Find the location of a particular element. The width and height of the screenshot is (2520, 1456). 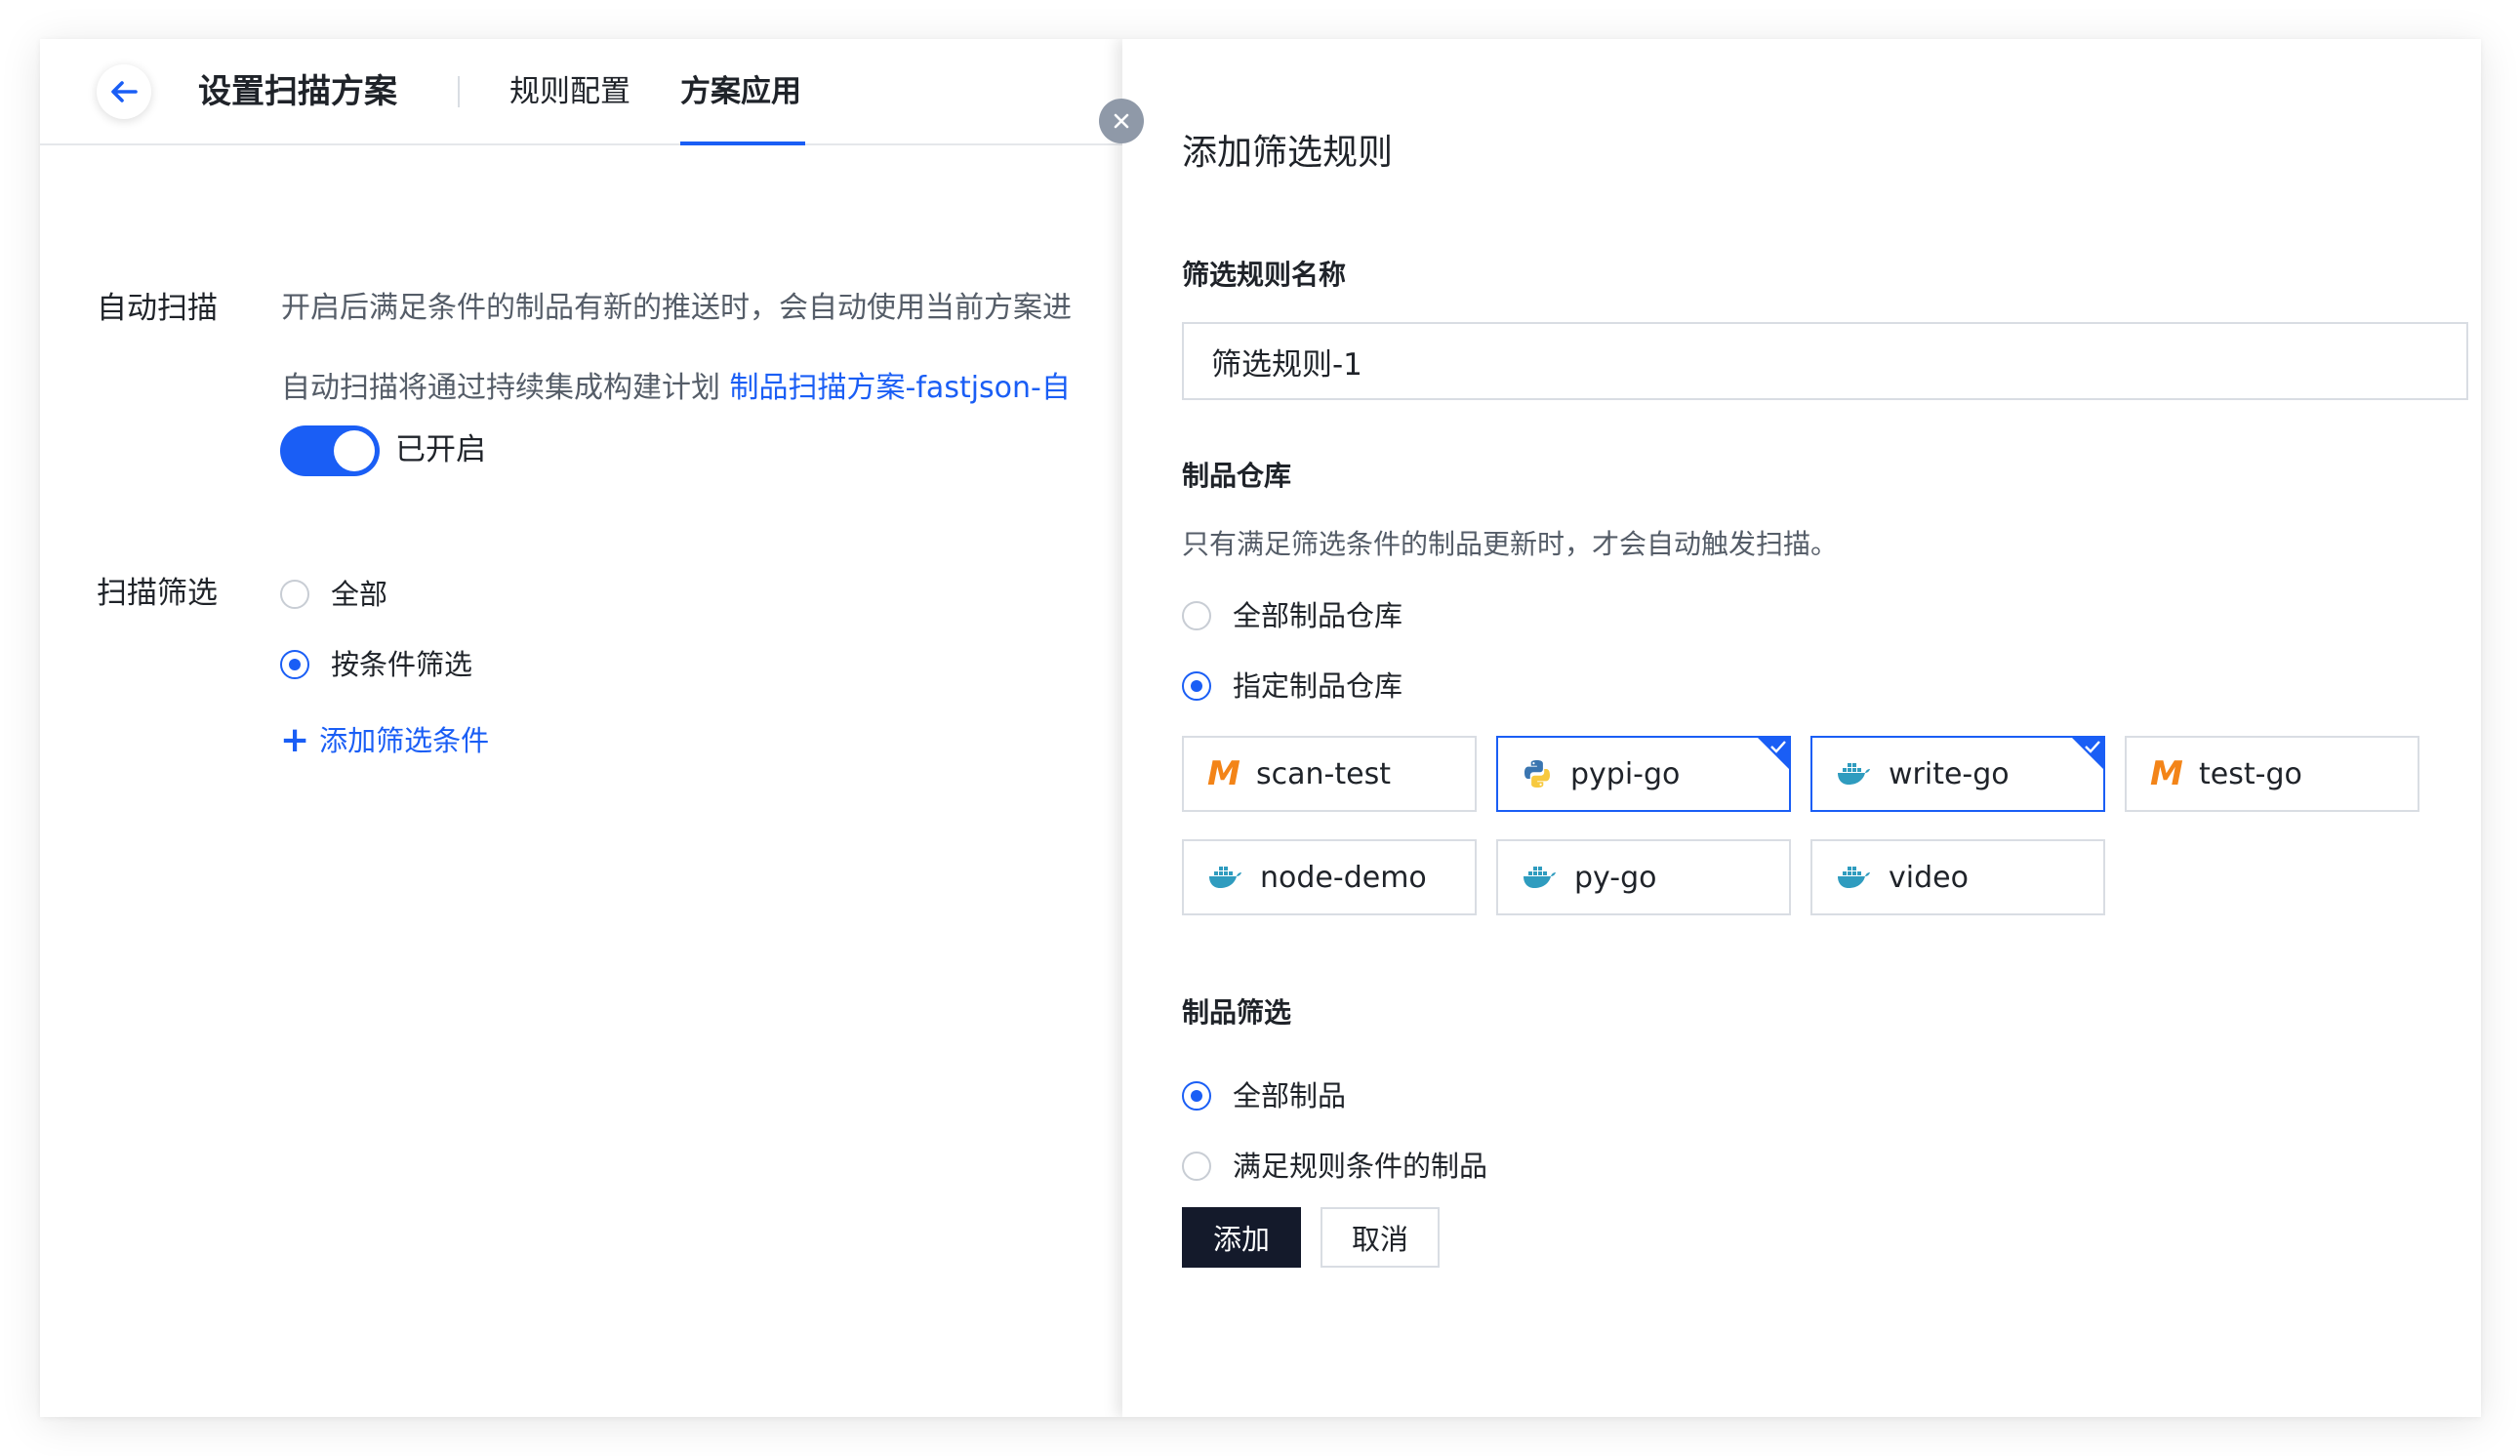

add-filter-condition-text: 添加筛选条件 is located at coordinates (404, 740).